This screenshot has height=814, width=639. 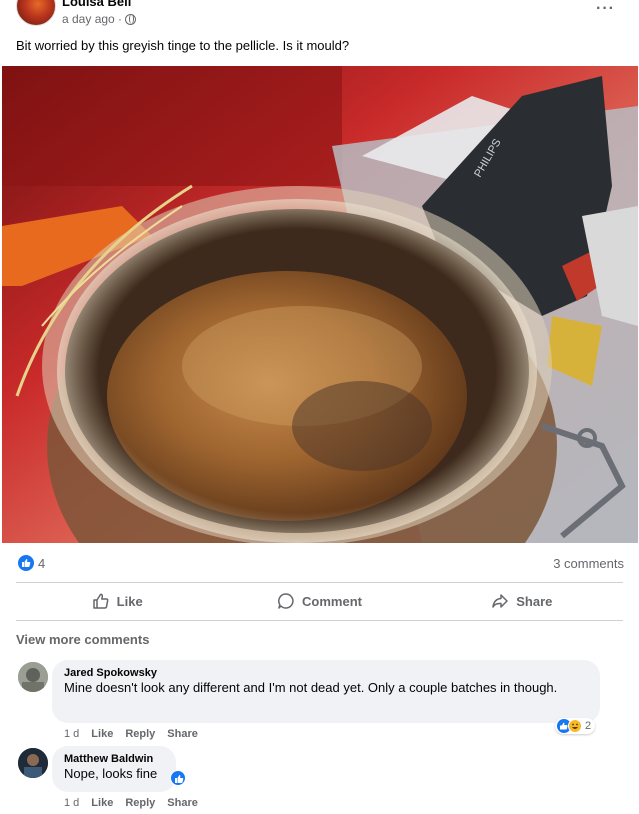 I want to click on share-label: Share, so click(x=534, y=601).